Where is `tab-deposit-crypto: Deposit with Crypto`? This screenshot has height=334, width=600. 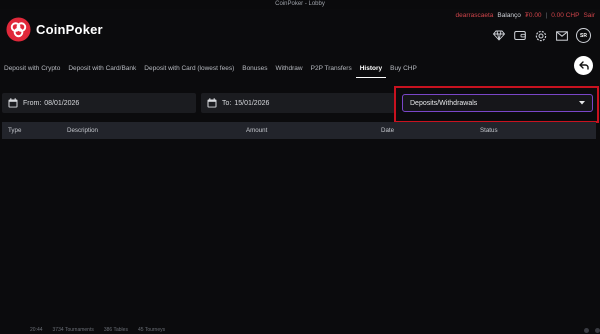
tab-deposit-crypto: Deposit with Crypto is located at coordinates (32, 69).